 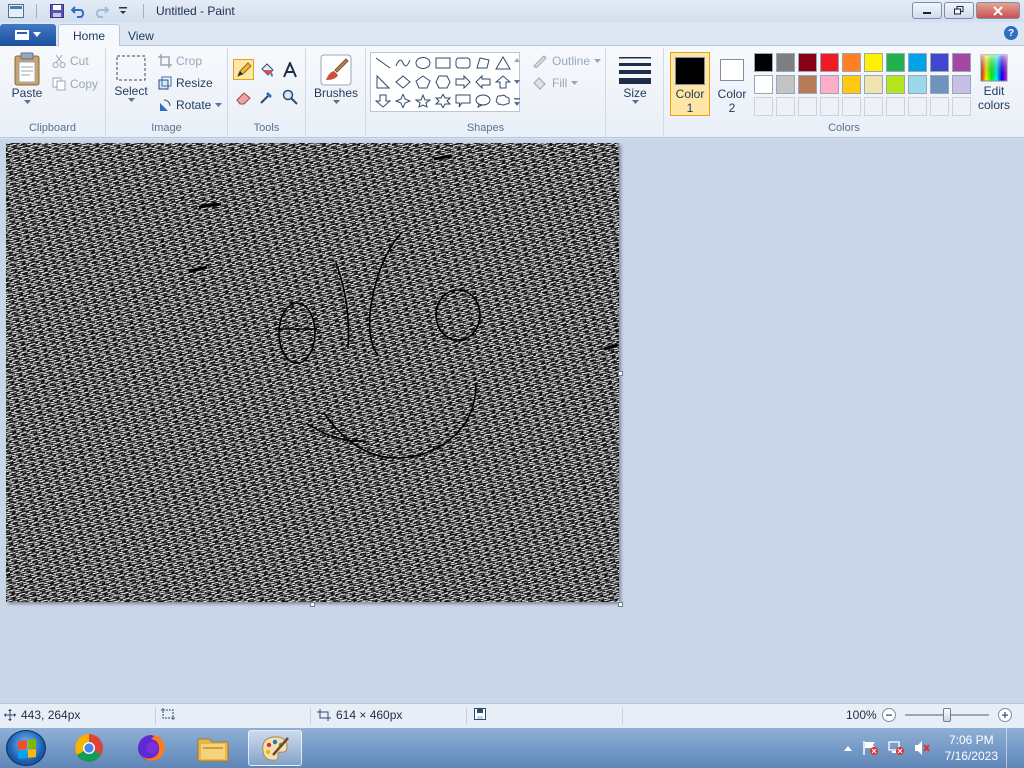 What do you see at coordinates (101, 11) in the screenshot?
I see `redo-icon` at bounding box center [101, 11].